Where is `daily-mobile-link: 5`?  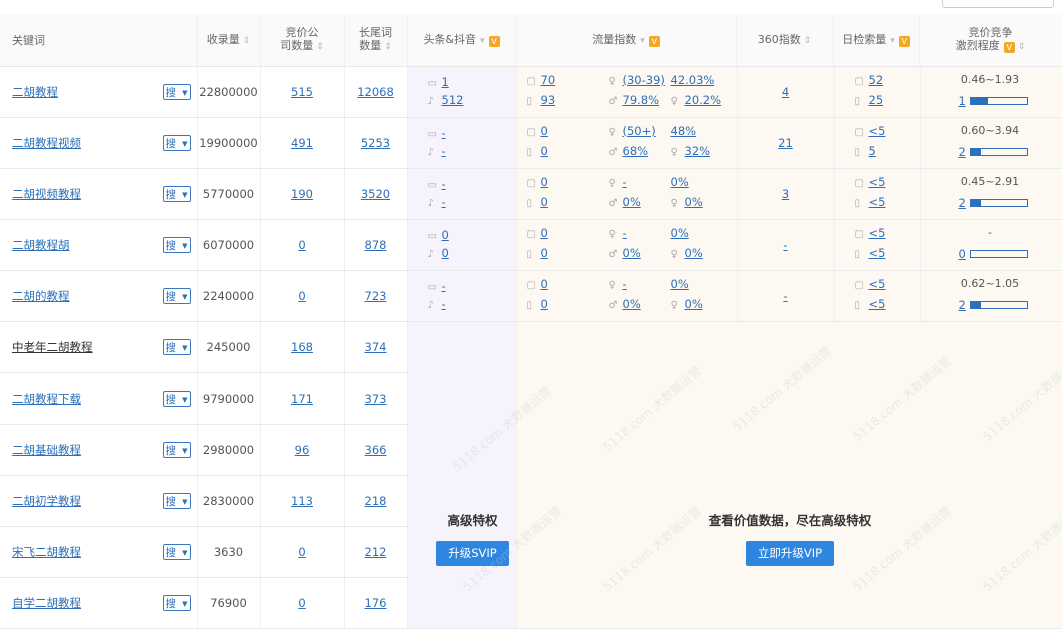 daily-mobile-link: 5 is located at coordinates (872, 151).